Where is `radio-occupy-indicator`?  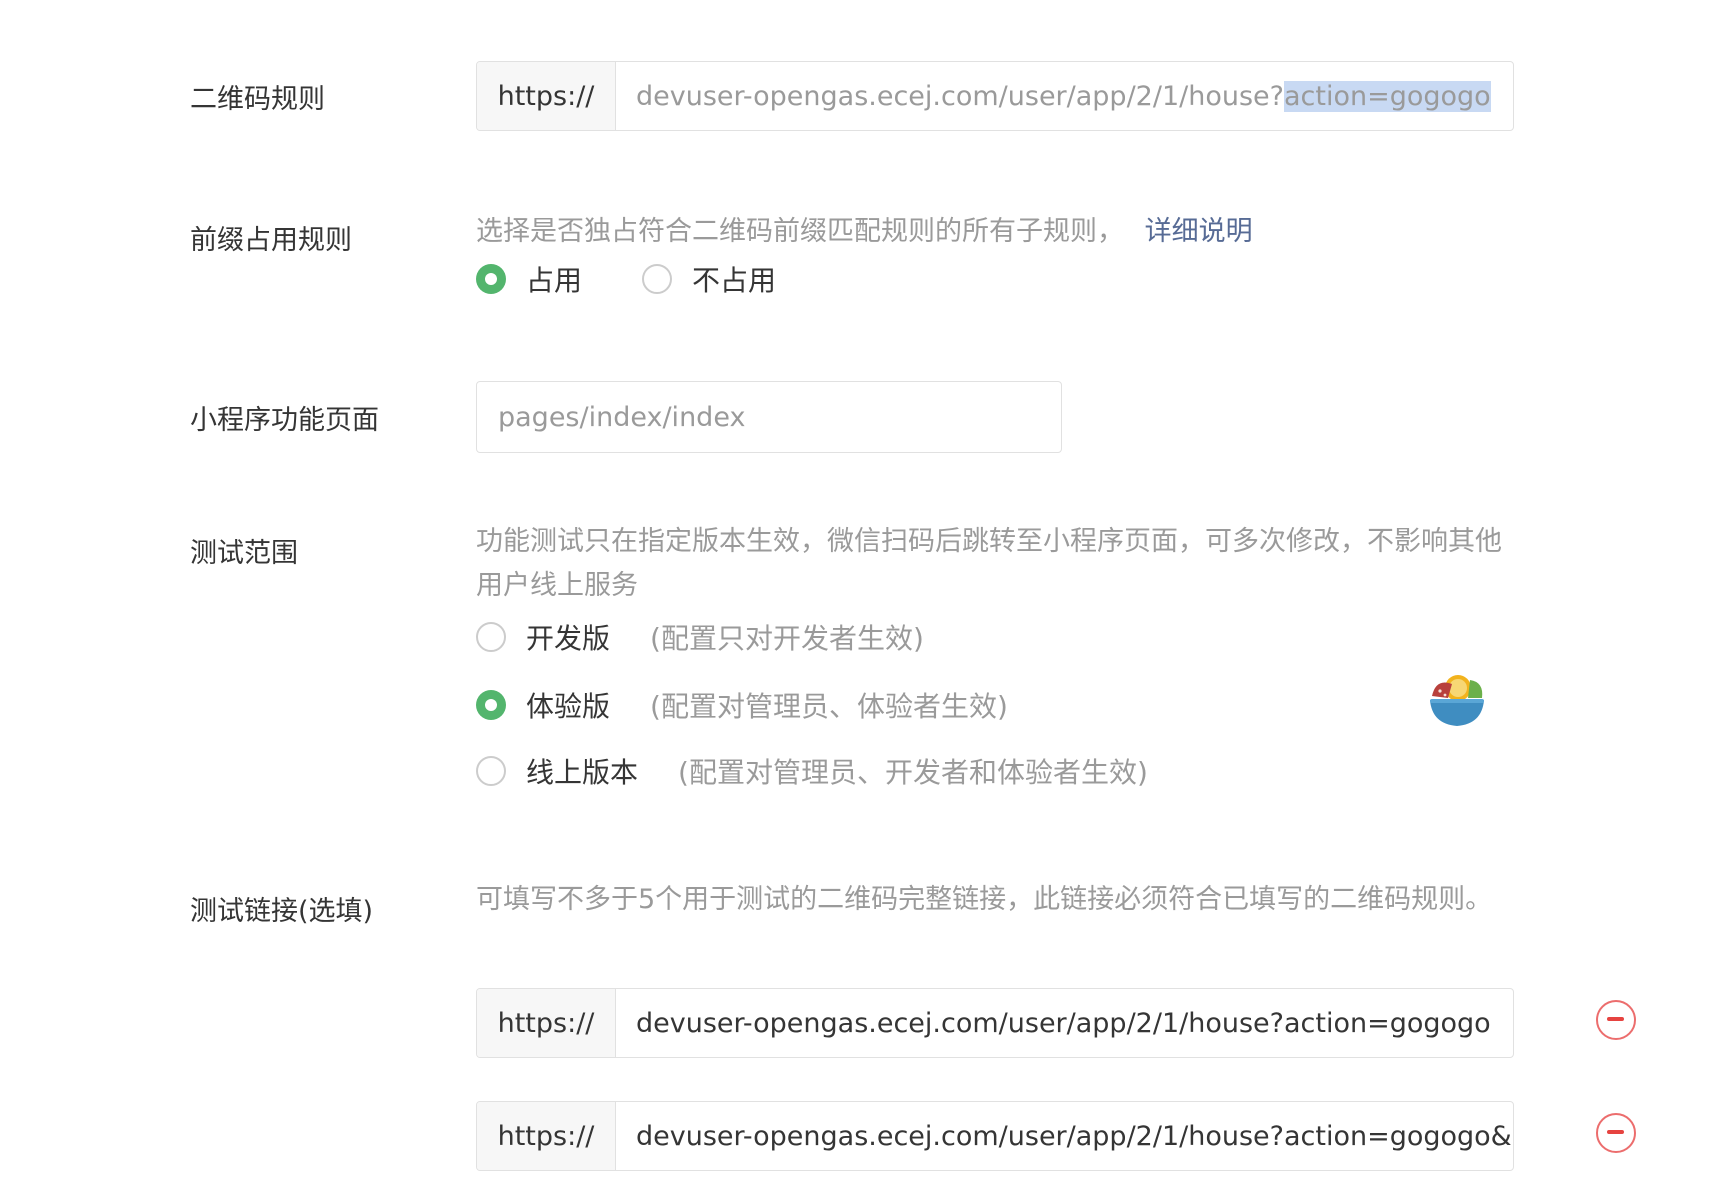
radio-occupy-indicator is located at coordinates (491, 279).